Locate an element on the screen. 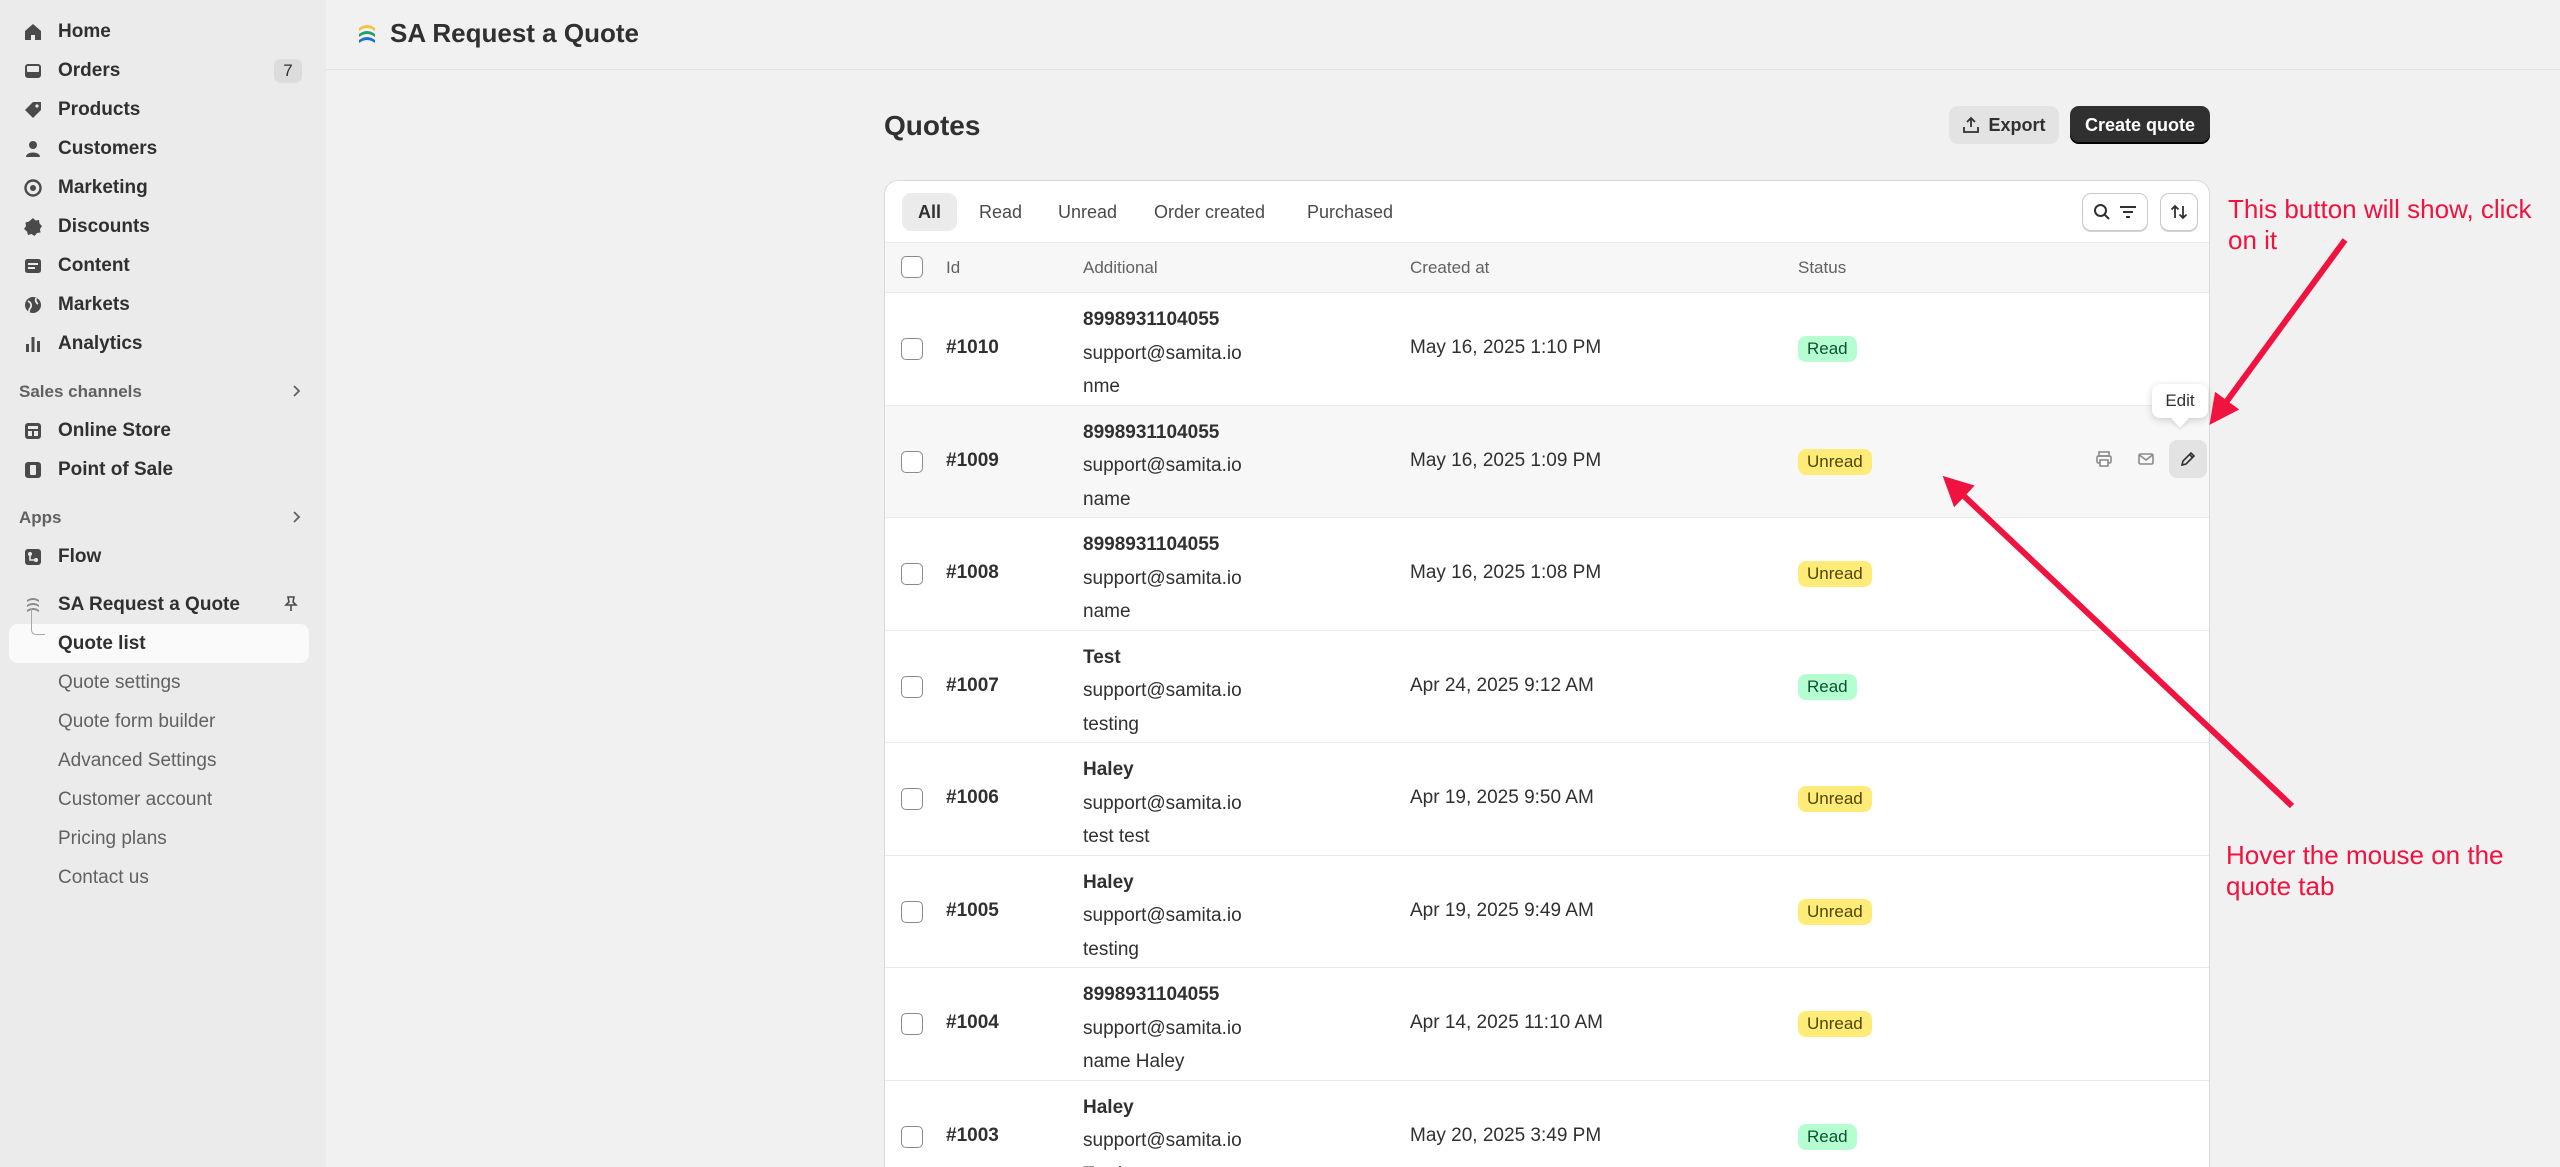  search-icon is located at coordinates (2102, 212).